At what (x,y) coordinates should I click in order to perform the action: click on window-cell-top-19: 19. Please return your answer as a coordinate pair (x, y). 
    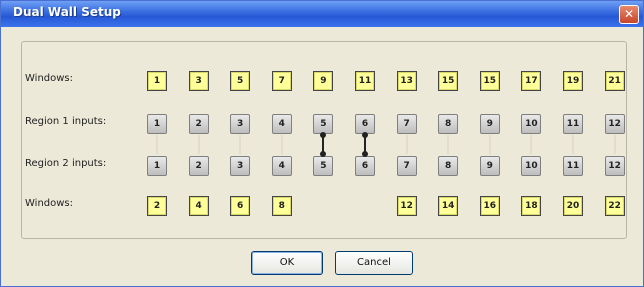
    Looking at the image, I should click on (573, 81).